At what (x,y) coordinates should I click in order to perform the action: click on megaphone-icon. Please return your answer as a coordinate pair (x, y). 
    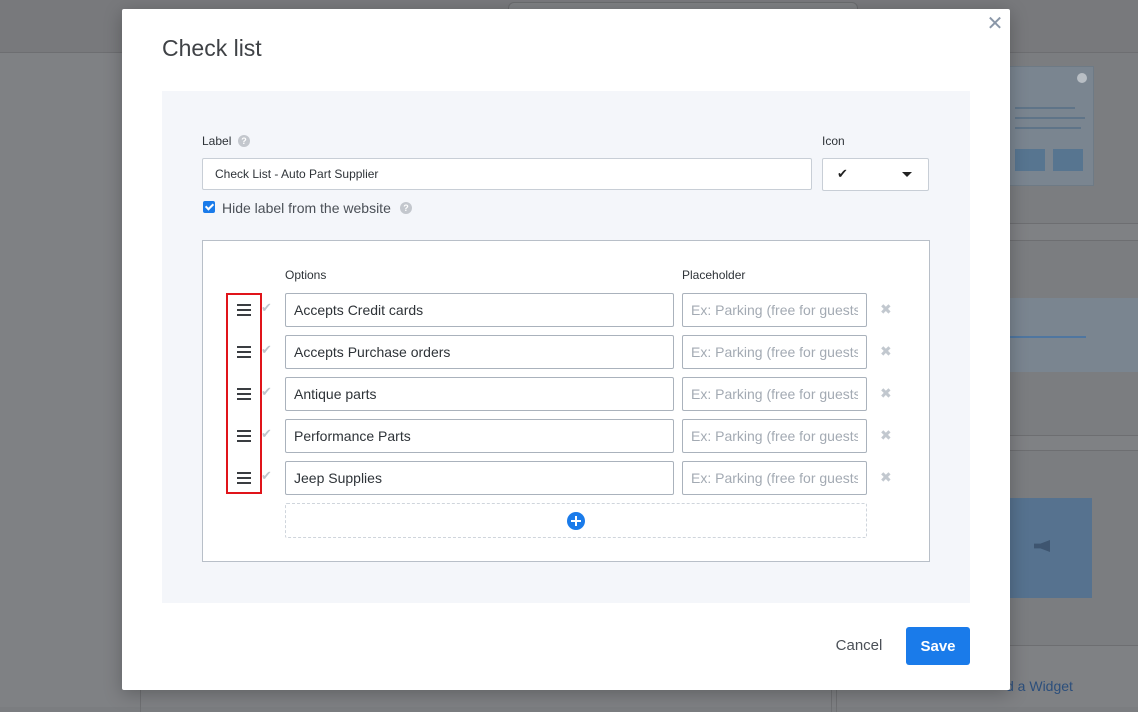
    Looking at the image, I should click on (1042, 546).